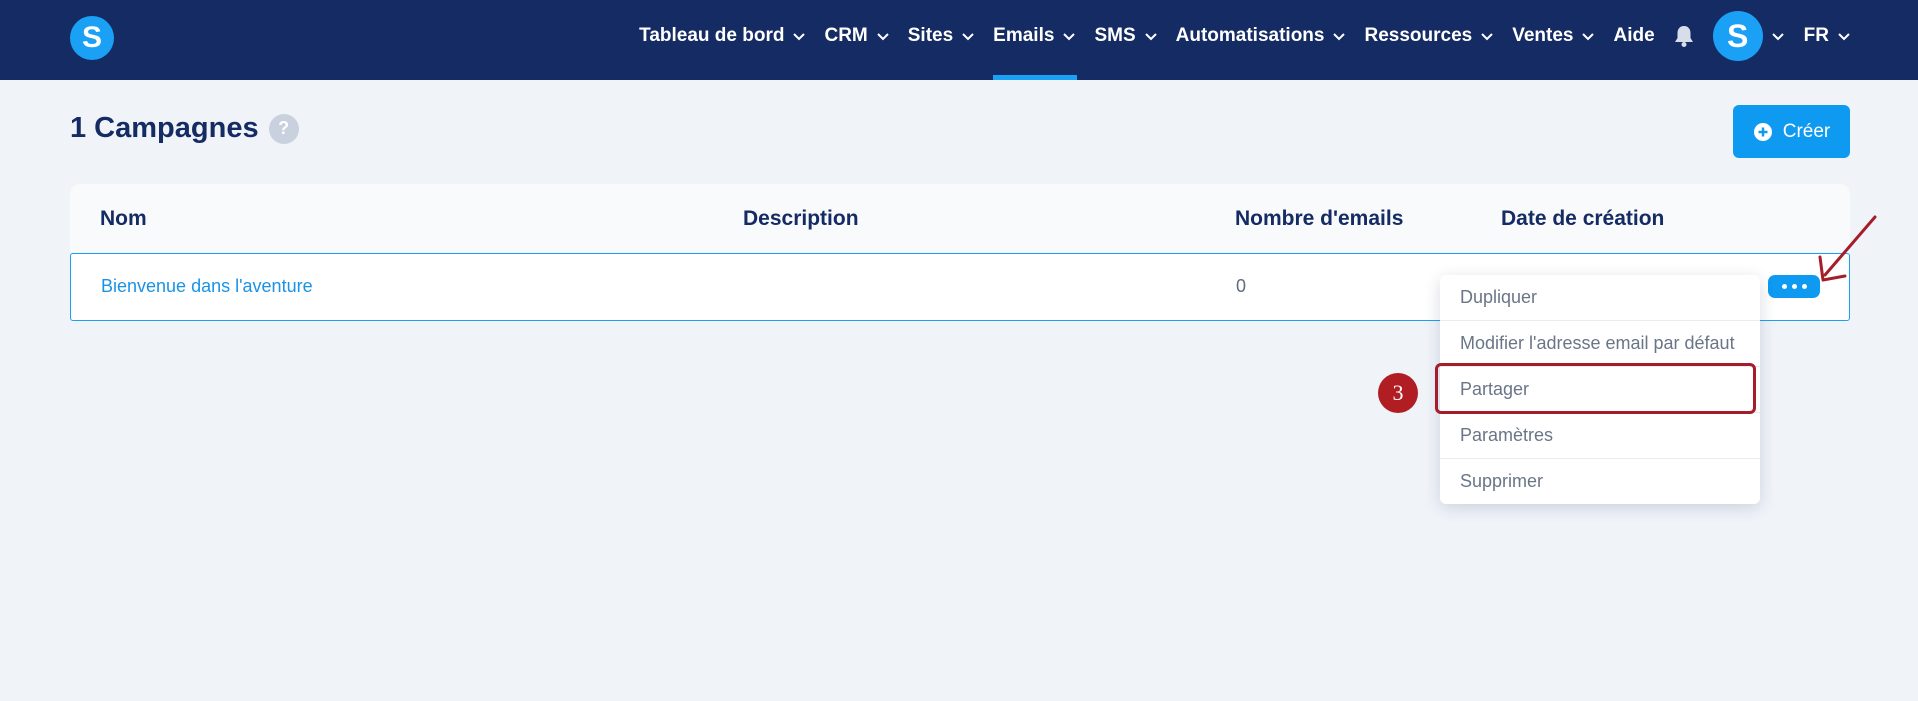 The width and height of the screenshot is (1918, 701). What do you see at coordinates (1543, 35) in the screenshot?
I see `nav-item-label: Ventes` at bounding box center [1543, 35].